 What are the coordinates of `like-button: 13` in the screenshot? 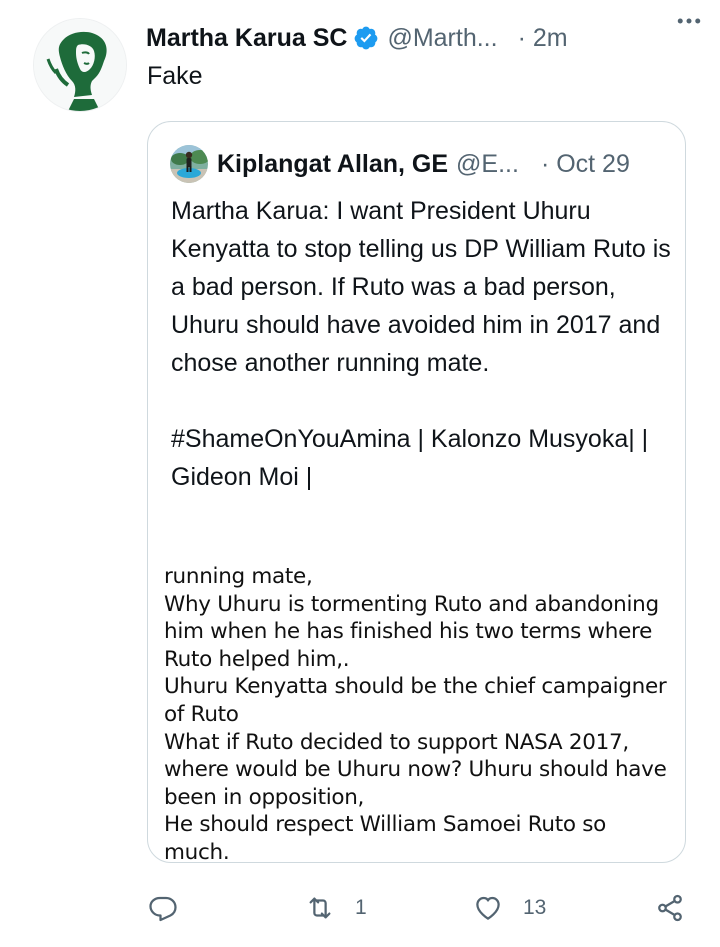 It's located at (509, 908).